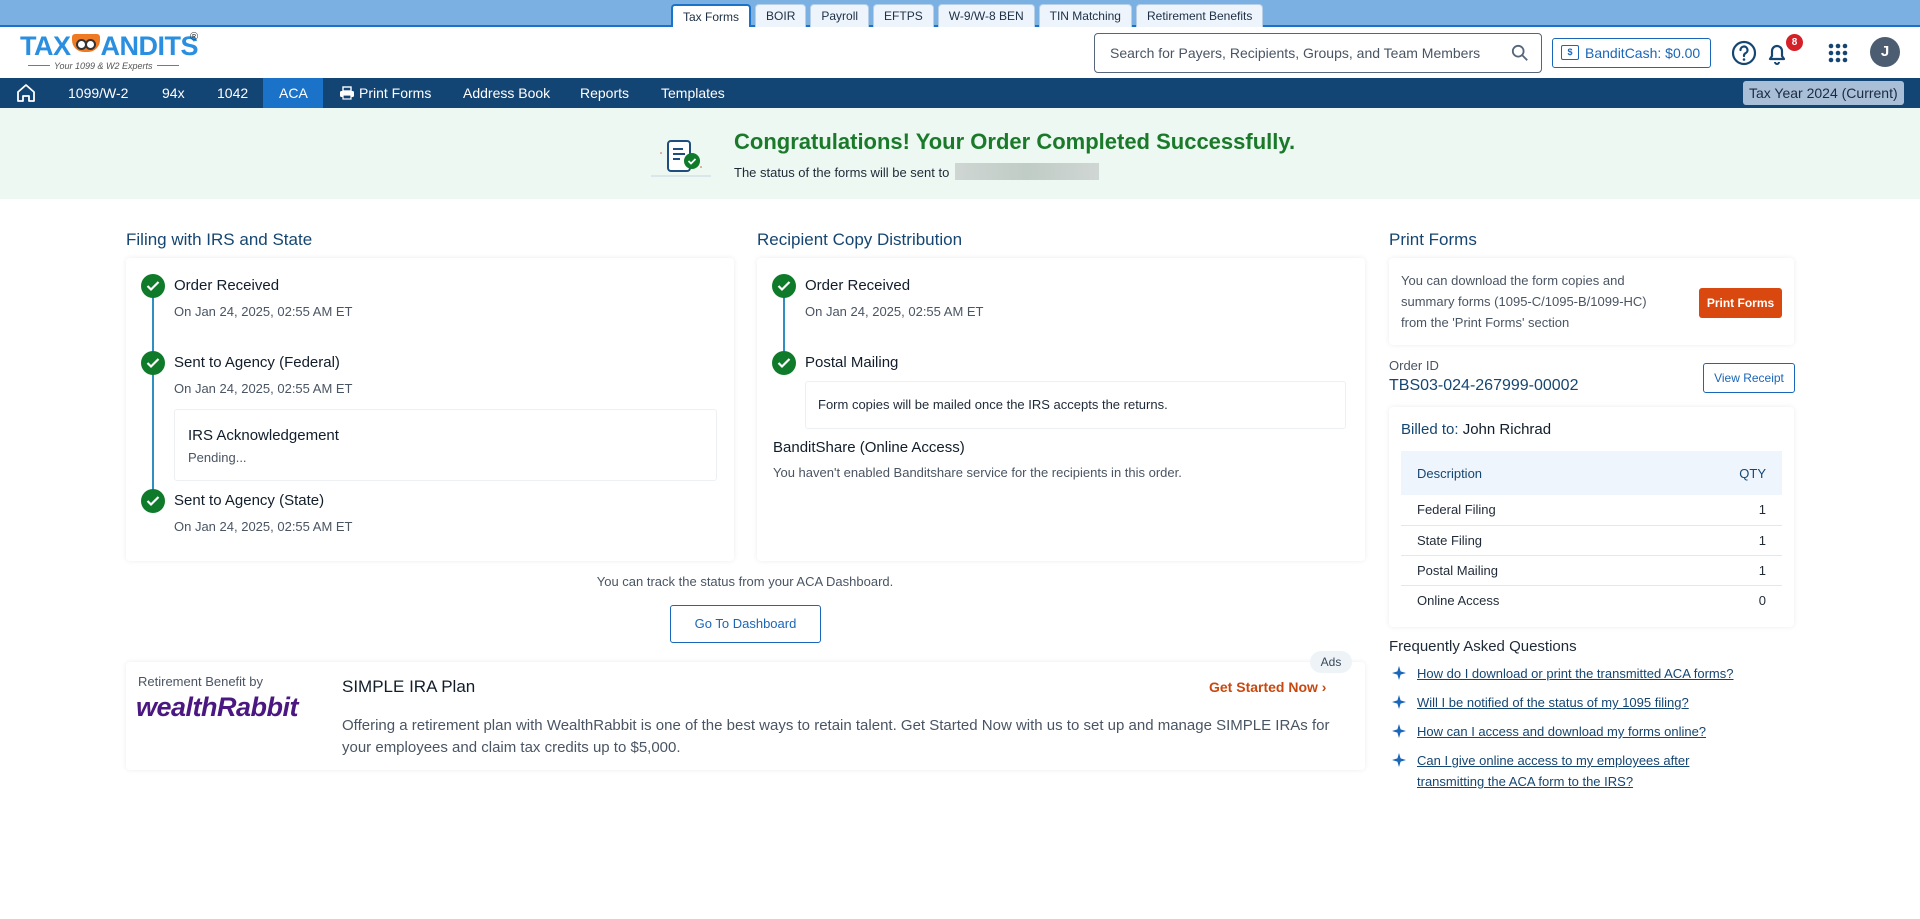 This screenshot has height=919, width=1920. What do you see at coordinates (745, 624) in the screenshot?
I see `go-to-dashboard-button: Go To Dashboard` at bounding box center [745, 624].